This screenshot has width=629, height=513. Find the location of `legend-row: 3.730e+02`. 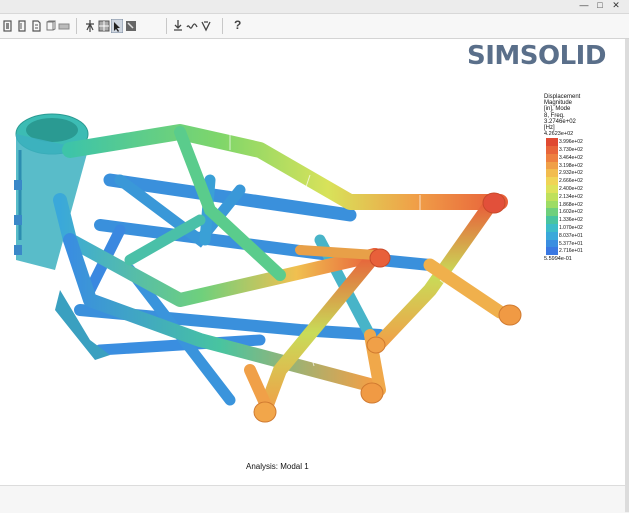

legend-row: 3.730e+02 is located at coordinates (579, 150).